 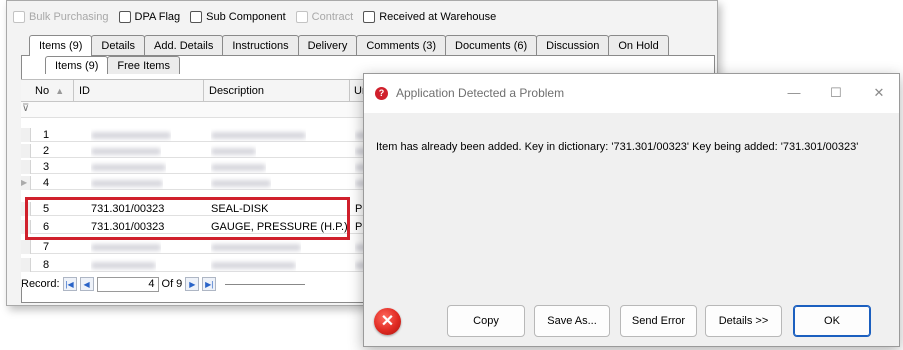 What do you see at coordinates (201, 284) in the screenshot?
I see `record-navigator: Record: |◀ ◀ 4 Of 9 ▶ ▶|` at bounding box center [201, 284].